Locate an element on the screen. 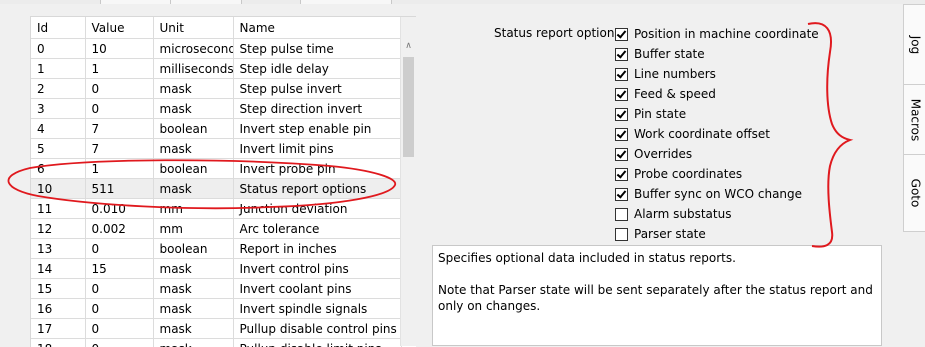 Image resolution: width=925 pixels, height=347 pixels. cell-value: 0.010 is located at coordinates (119, 209).